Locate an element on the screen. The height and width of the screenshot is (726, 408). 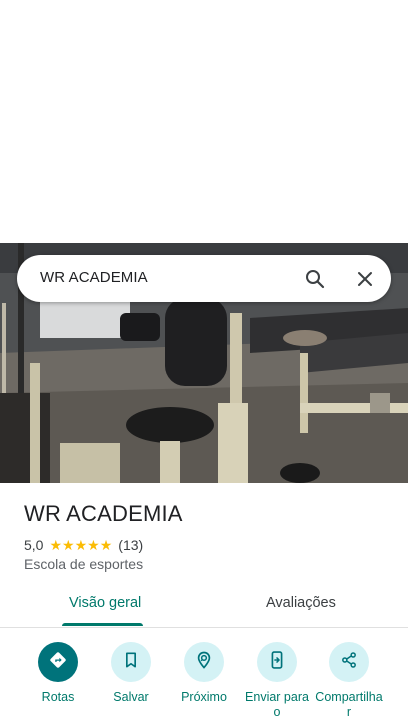
place-category: Escola de esportes is located at coordinates (84, 564).